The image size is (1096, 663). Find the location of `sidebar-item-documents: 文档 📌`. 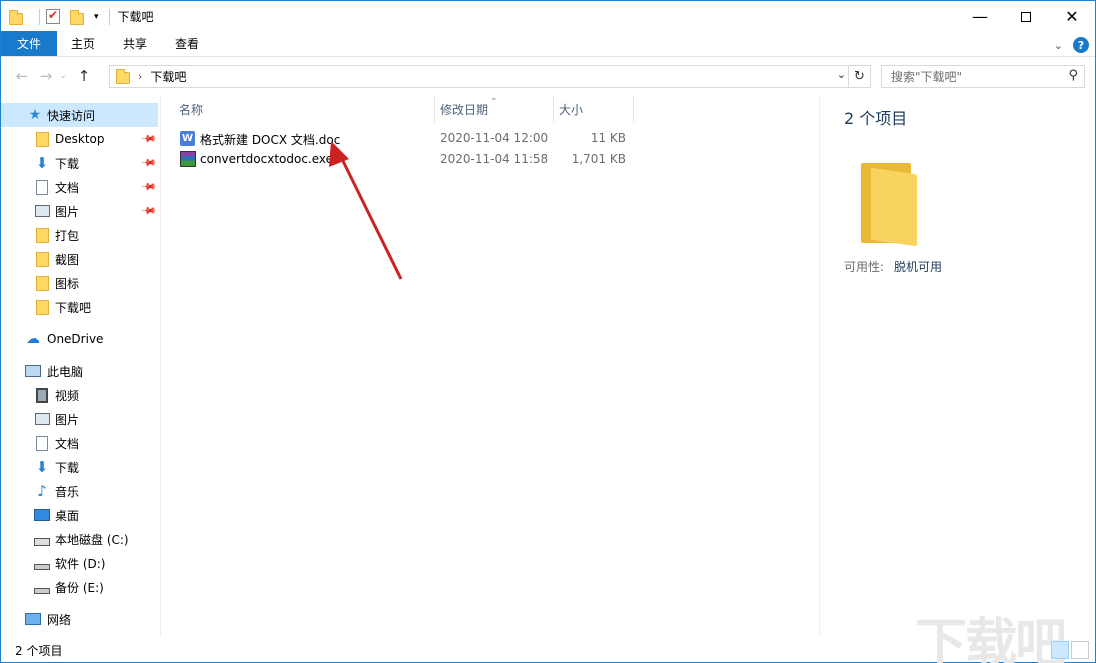

sidebar-item-documents: 文档 📌 is located at coordinates (79, 187).